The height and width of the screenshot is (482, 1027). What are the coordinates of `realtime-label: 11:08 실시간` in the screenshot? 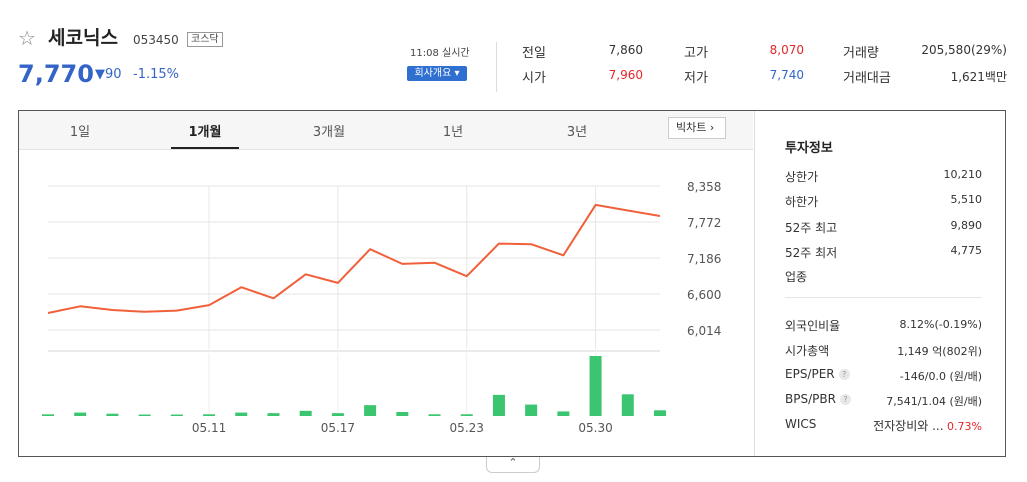 It's located at (440, 53).